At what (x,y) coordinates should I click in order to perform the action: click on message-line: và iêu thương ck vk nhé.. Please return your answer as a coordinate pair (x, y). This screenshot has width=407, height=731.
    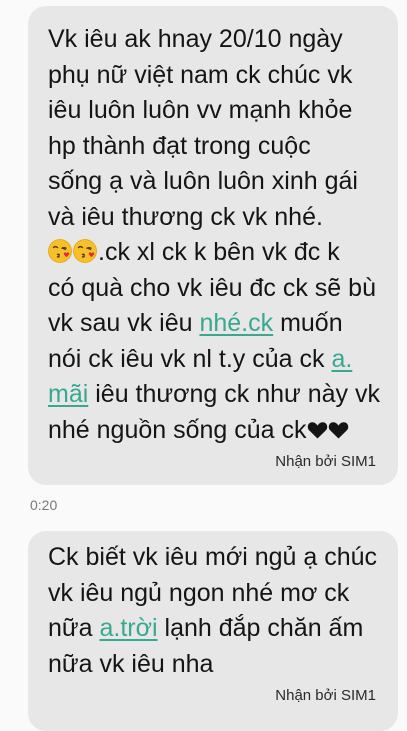
    Looking at the image, I should click on (185, 216).